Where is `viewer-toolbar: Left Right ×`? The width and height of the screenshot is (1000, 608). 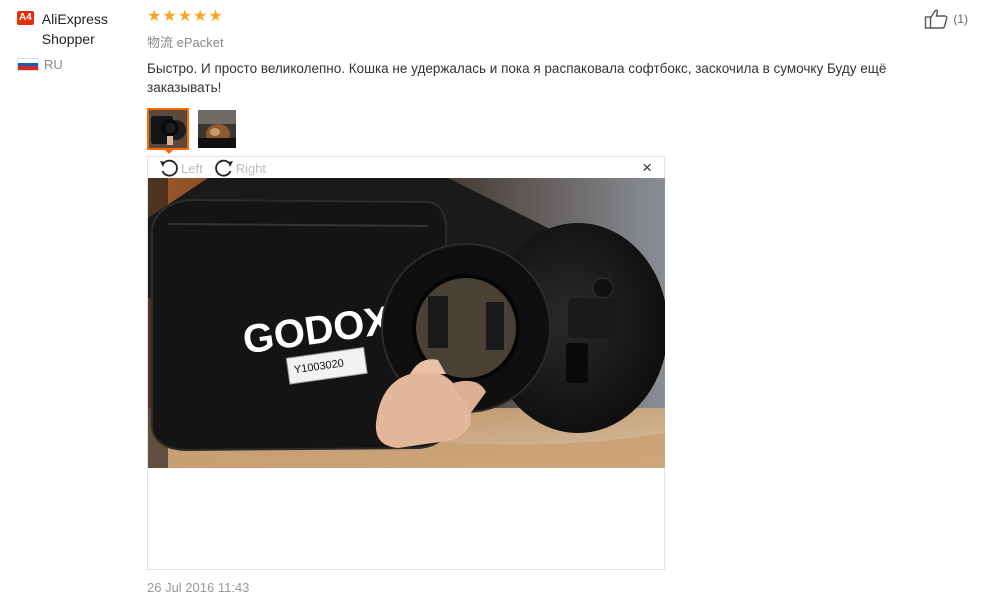 viewer-toolbar: Left Right × is located at coordinates (406, 168).